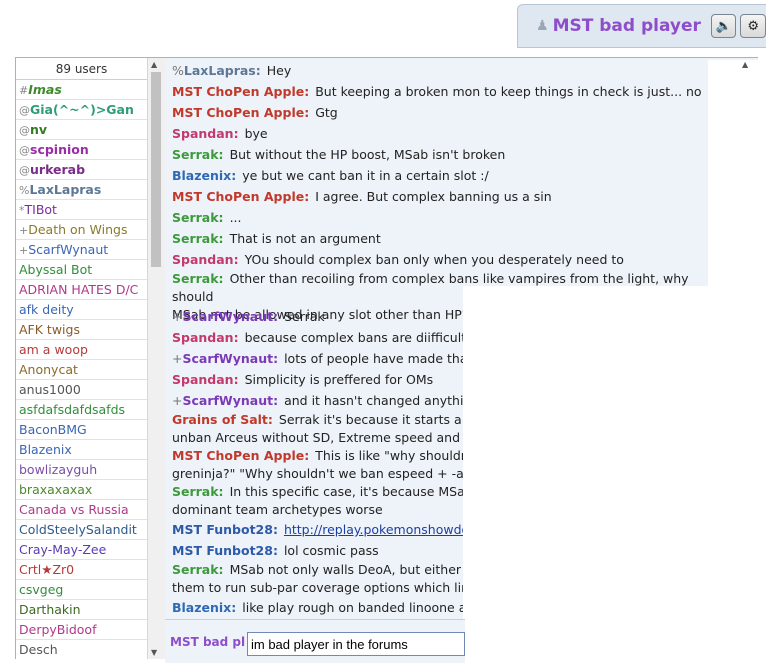  I want to click on user-list-item: anus1000, so click(81, 390).